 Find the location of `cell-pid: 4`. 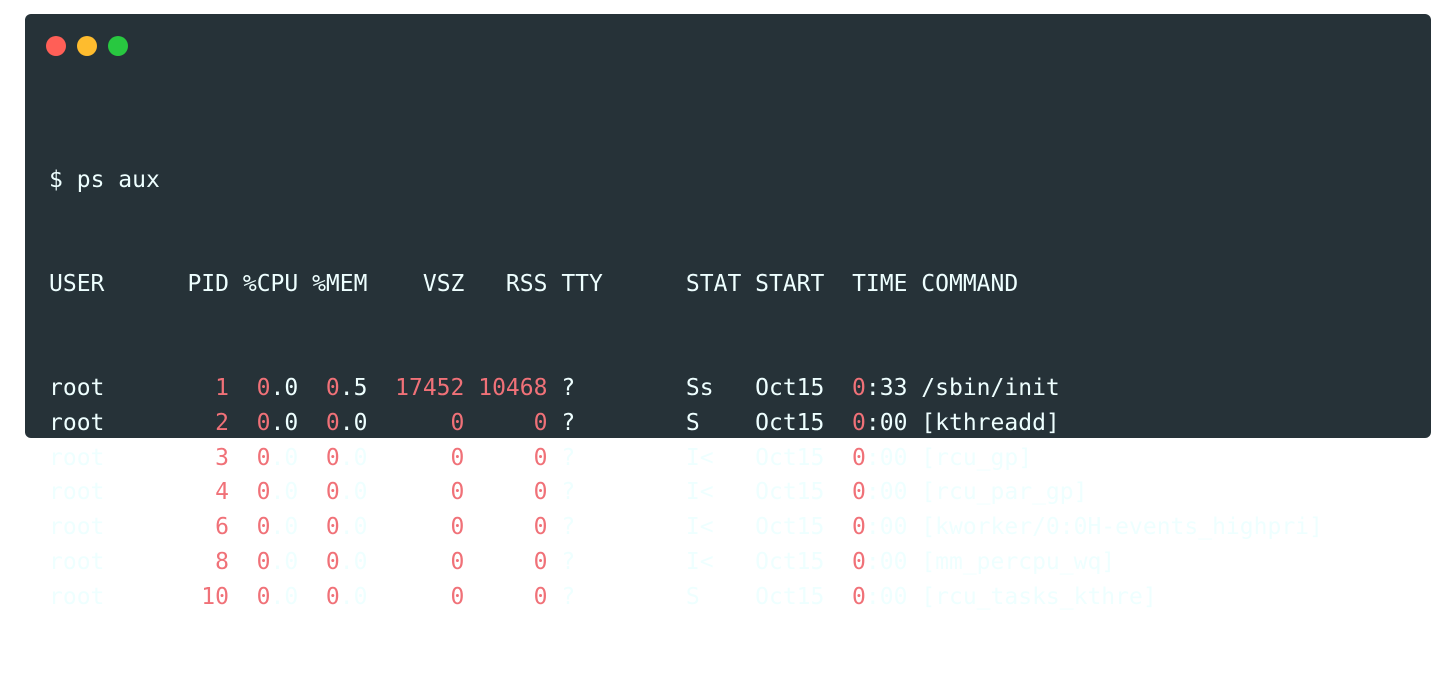

cell-pid: 4 is located at coordinates (222, 492).